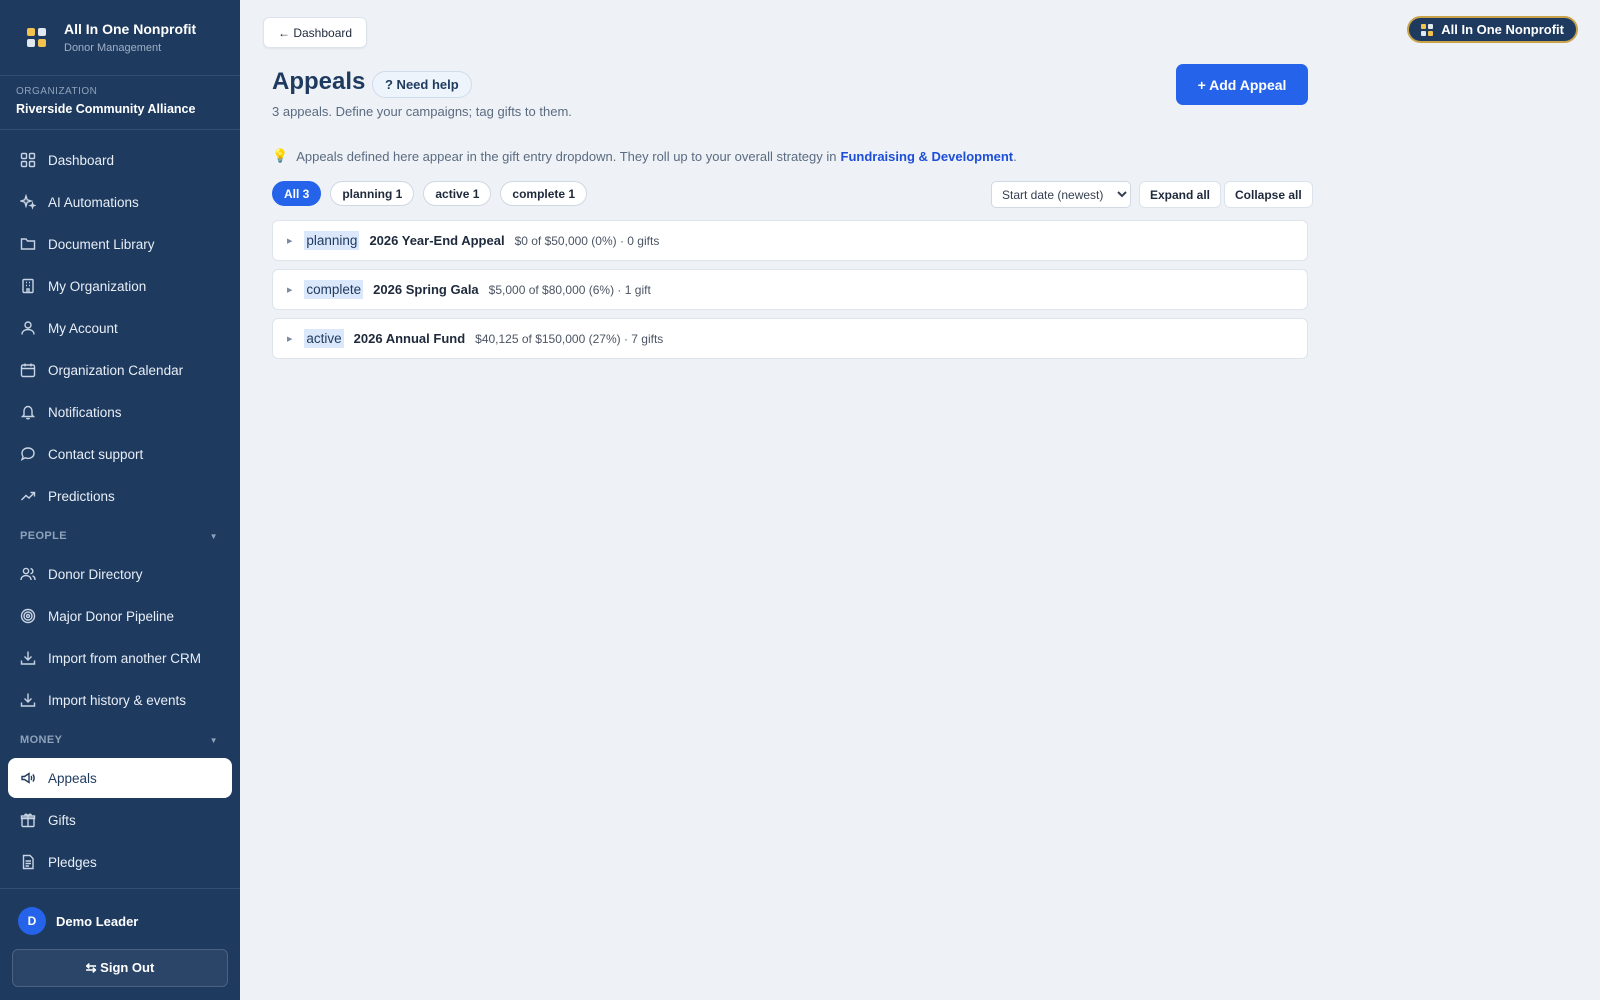 The image size is (1600, 1000). I want to click on sidebar-item-predictions: Predictions, so click(120, 496).